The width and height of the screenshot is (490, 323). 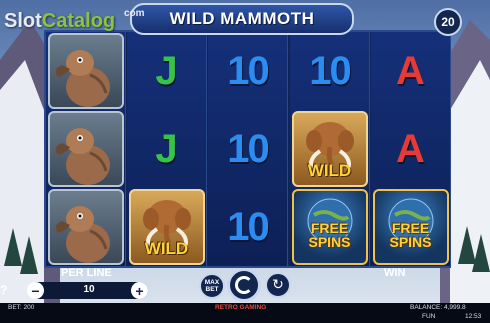 I want to click on paylines-badge: 20, so click(x=448, y=22).